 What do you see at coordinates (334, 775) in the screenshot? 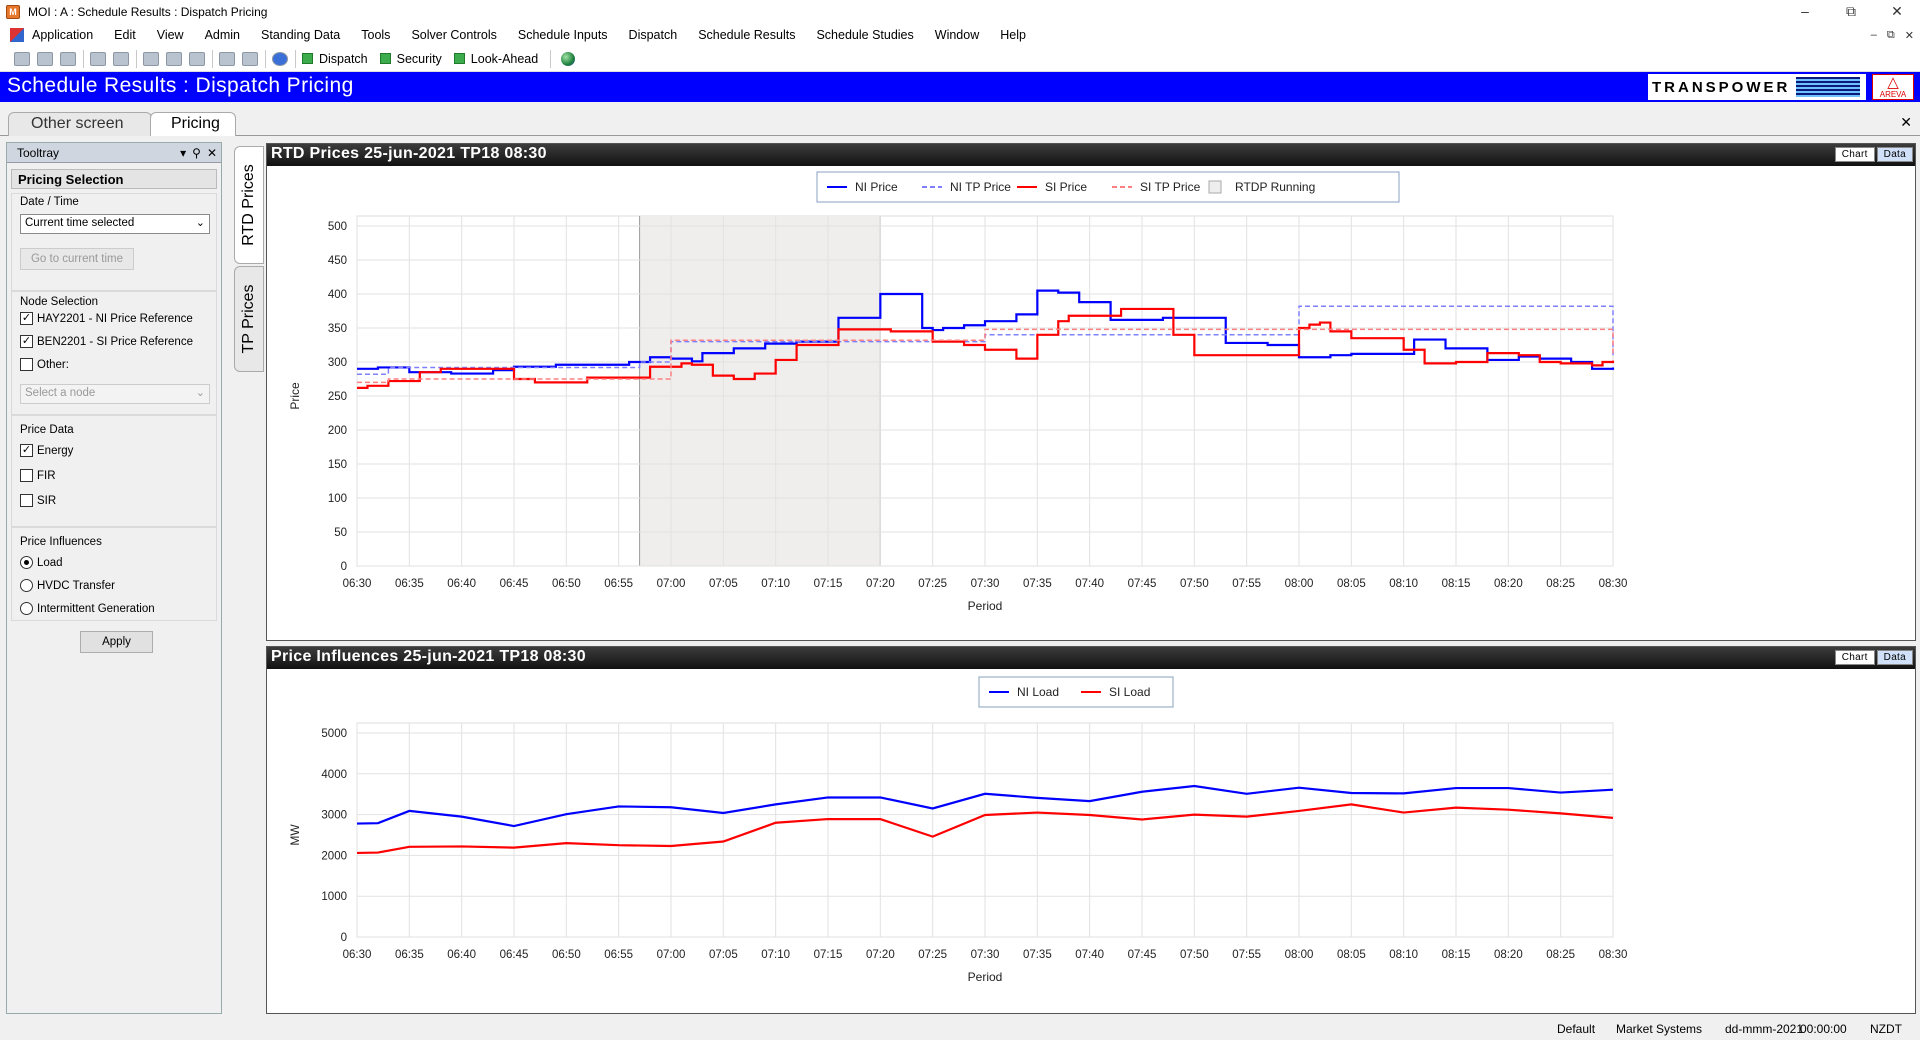
I see `y-tick-label: 4000` at bounding box center [334, 775].